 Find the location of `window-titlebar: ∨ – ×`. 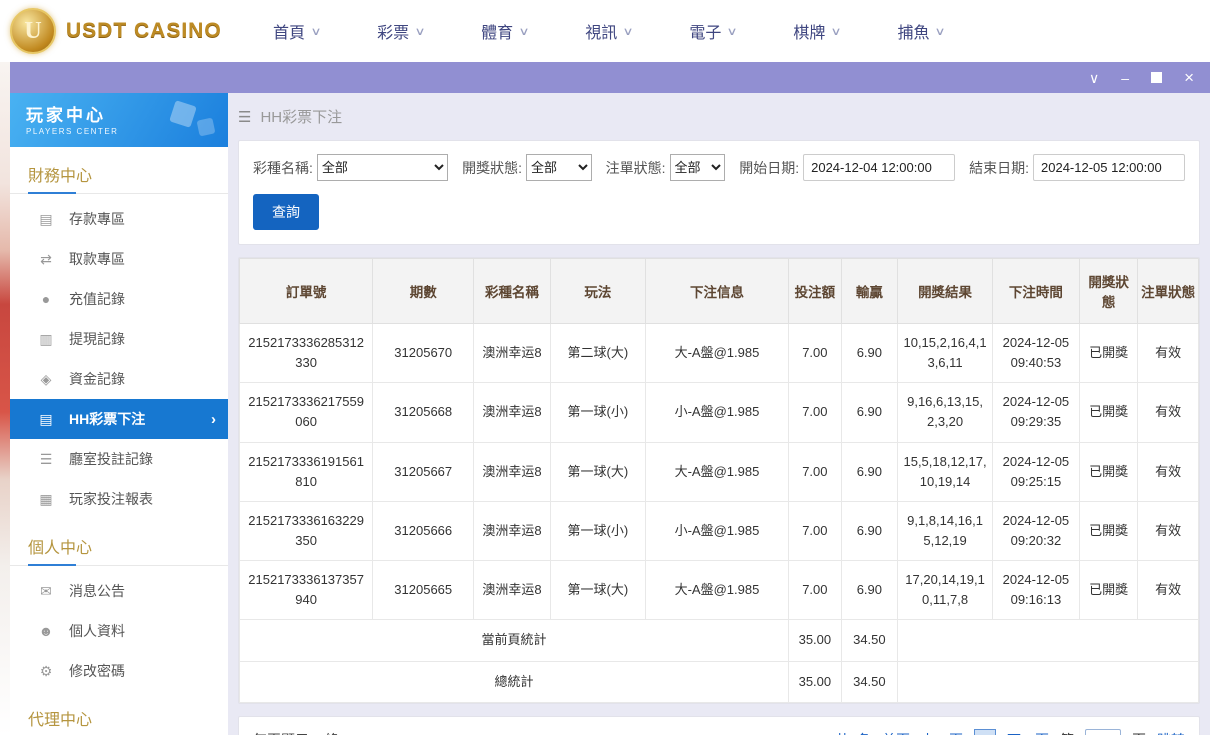

window-titlebar: ∨ – × is located at coordinates (610, 77).